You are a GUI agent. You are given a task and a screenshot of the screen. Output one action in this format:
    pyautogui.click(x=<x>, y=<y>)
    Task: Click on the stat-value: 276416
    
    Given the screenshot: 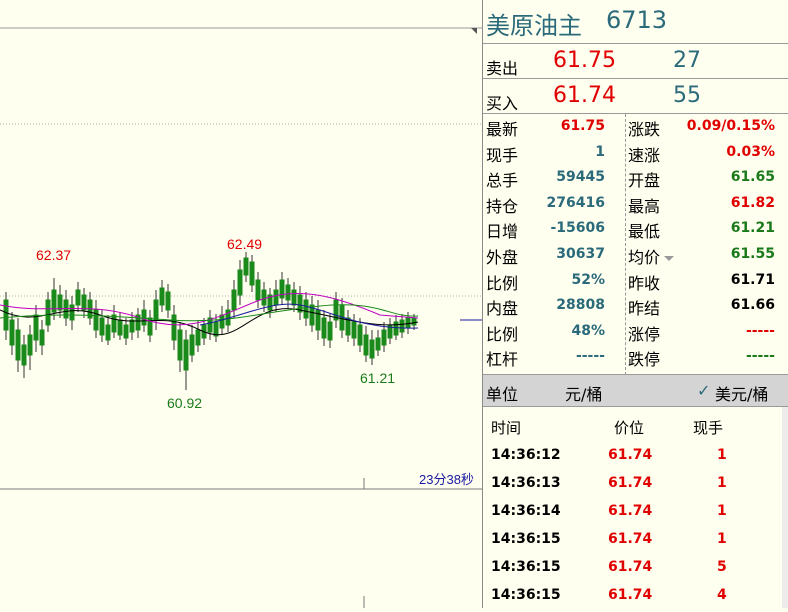 What is the action you would take?
    pyautogui.click(x=575, y=202)
    